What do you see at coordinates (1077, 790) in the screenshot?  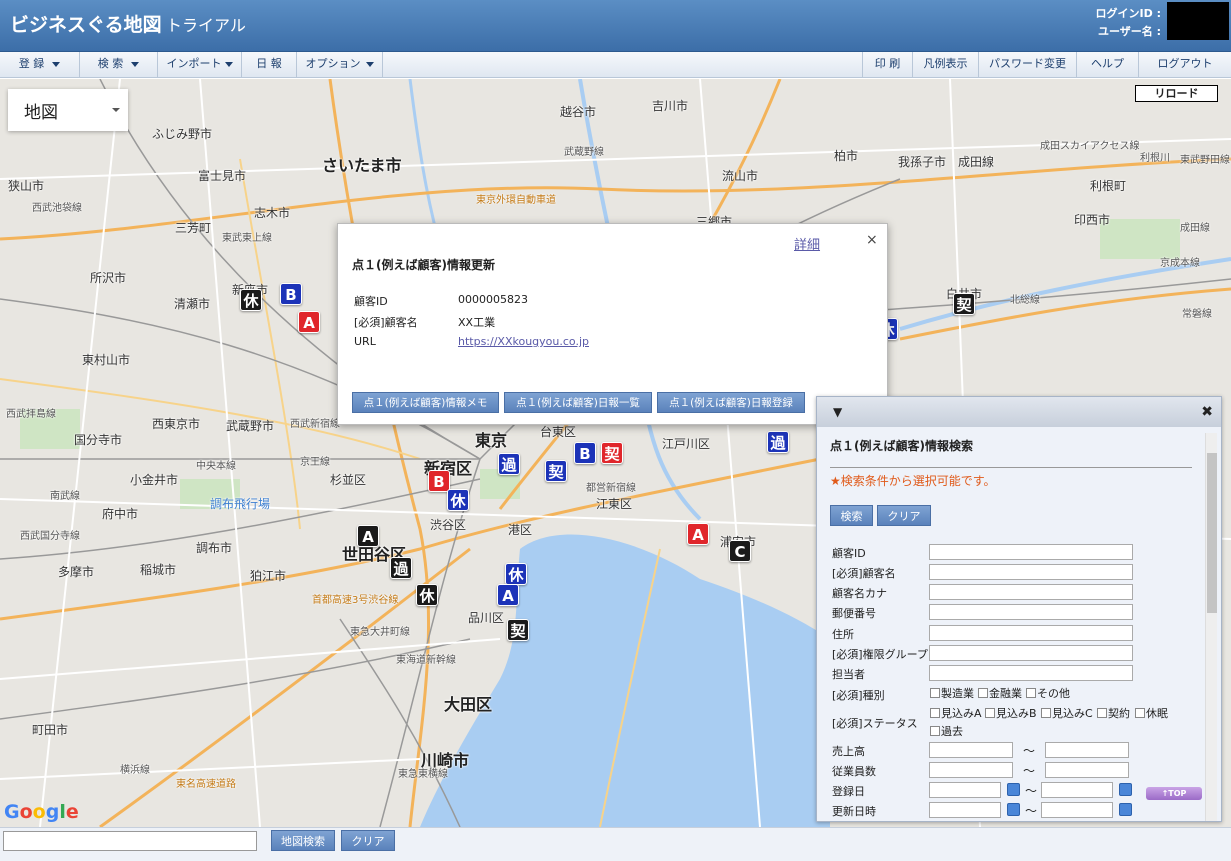 I see `reg-date-to-input` at bounding box center [1077, 790].